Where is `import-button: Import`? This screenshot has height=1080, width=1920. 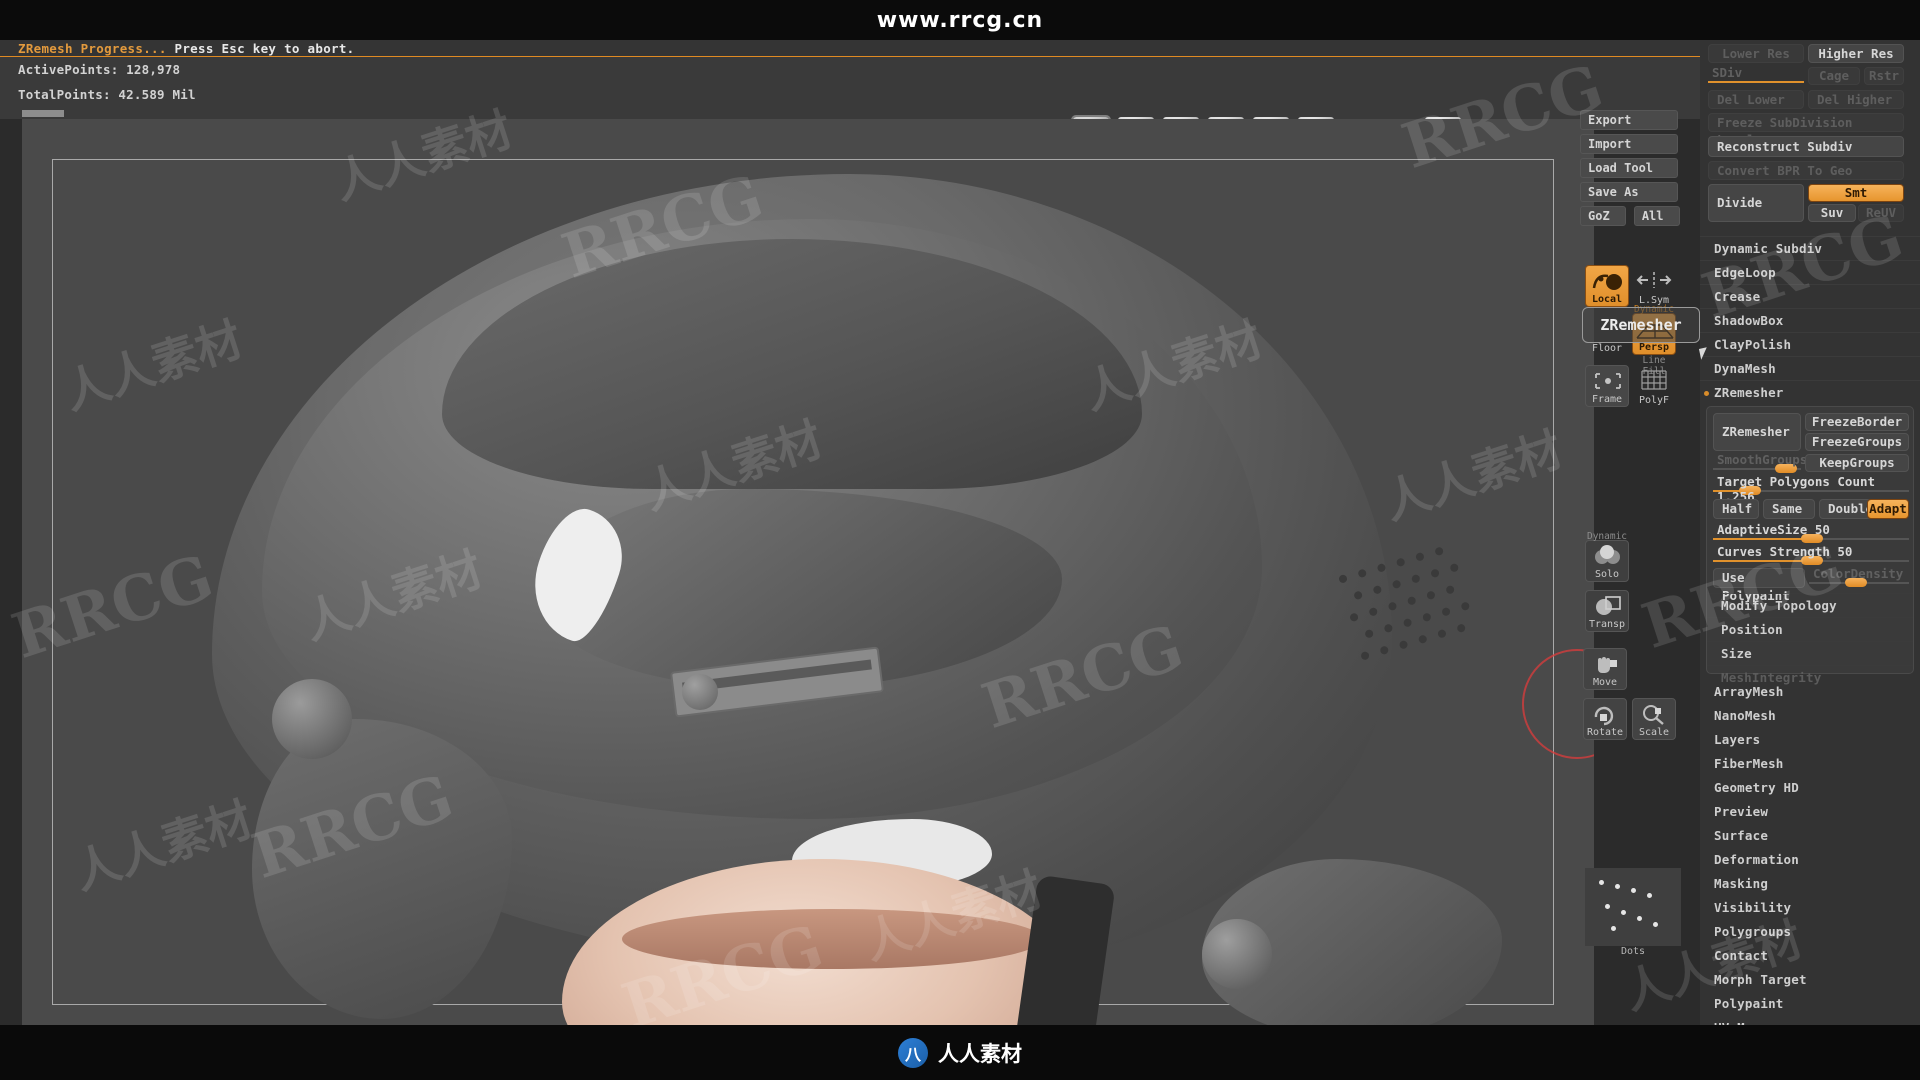 import-button: Import is located at coordinates (1629, 144).